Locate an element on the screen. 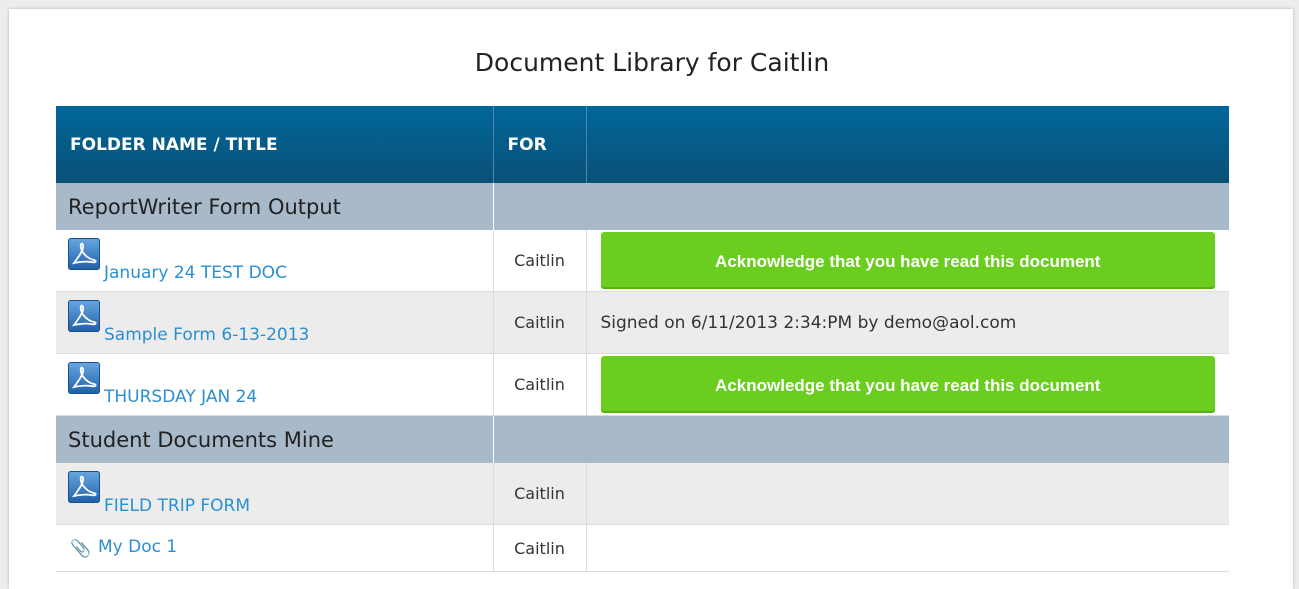 The height and width of the screenshot is (589, 1299). column-header-for: FOR is located at coordinates (540, 144).